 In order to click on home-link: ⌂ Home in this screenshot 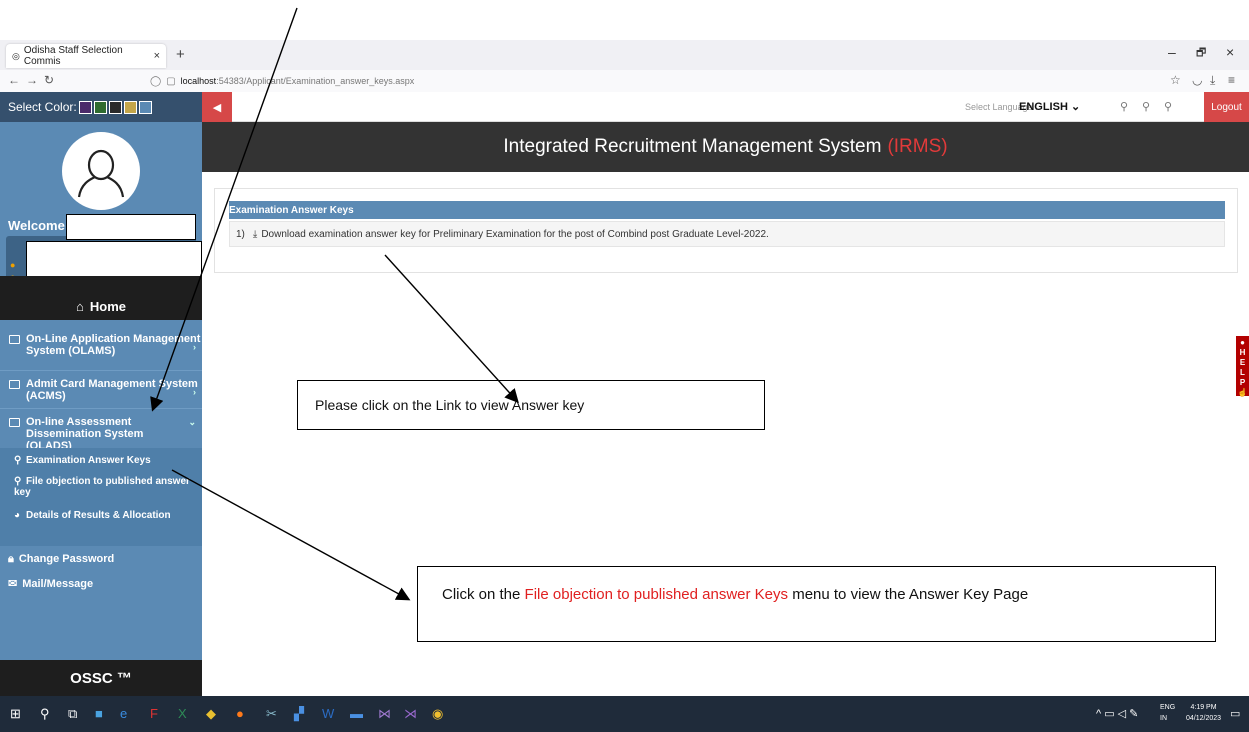, I will do `click(101, 298)`.